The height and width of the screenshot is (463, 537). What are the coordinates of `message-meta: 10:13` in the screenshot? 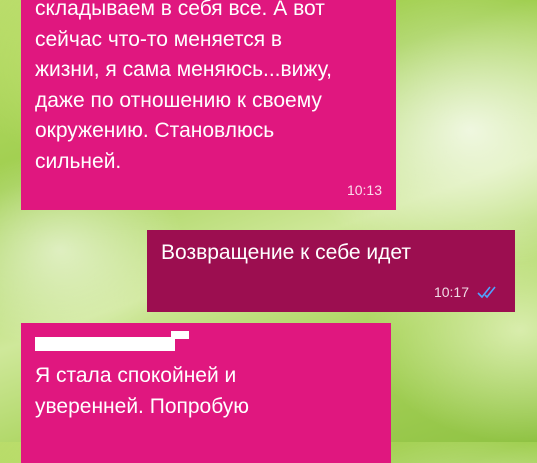 It's located at (364, 190).